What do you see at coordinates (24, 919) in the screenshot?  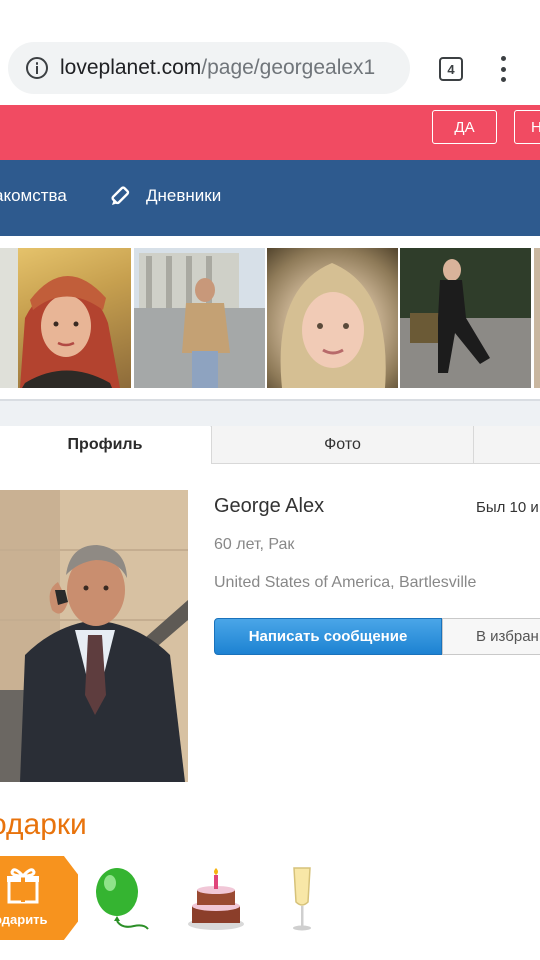 I see `give-gift-label: одарить` at bounding box center [24, 919].